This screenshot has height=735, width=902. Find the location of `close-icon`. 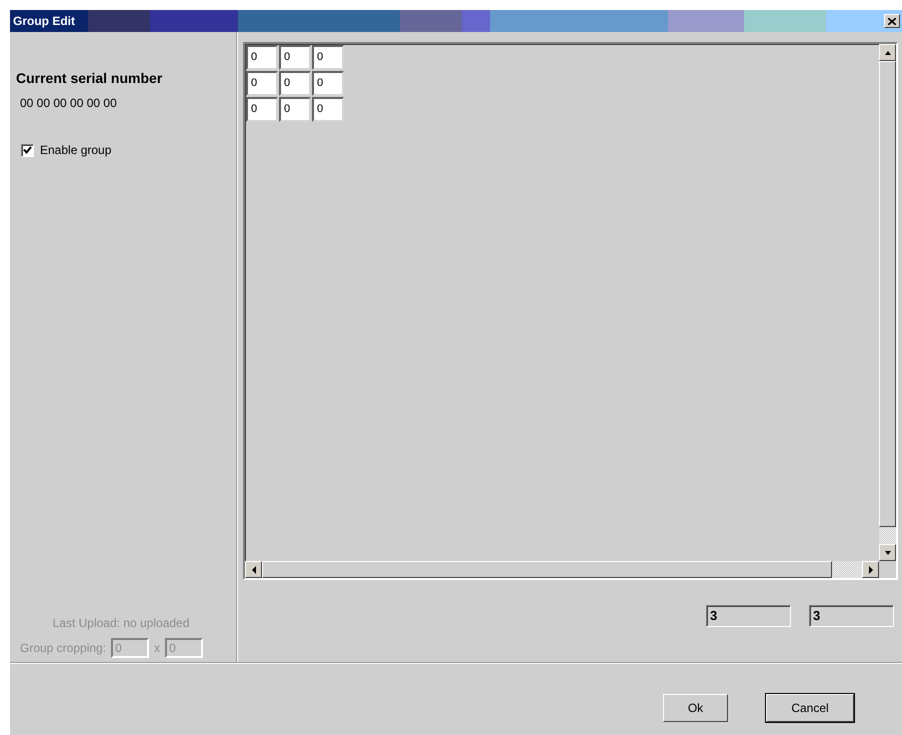

close-icon is located at coordinates (892, 21).